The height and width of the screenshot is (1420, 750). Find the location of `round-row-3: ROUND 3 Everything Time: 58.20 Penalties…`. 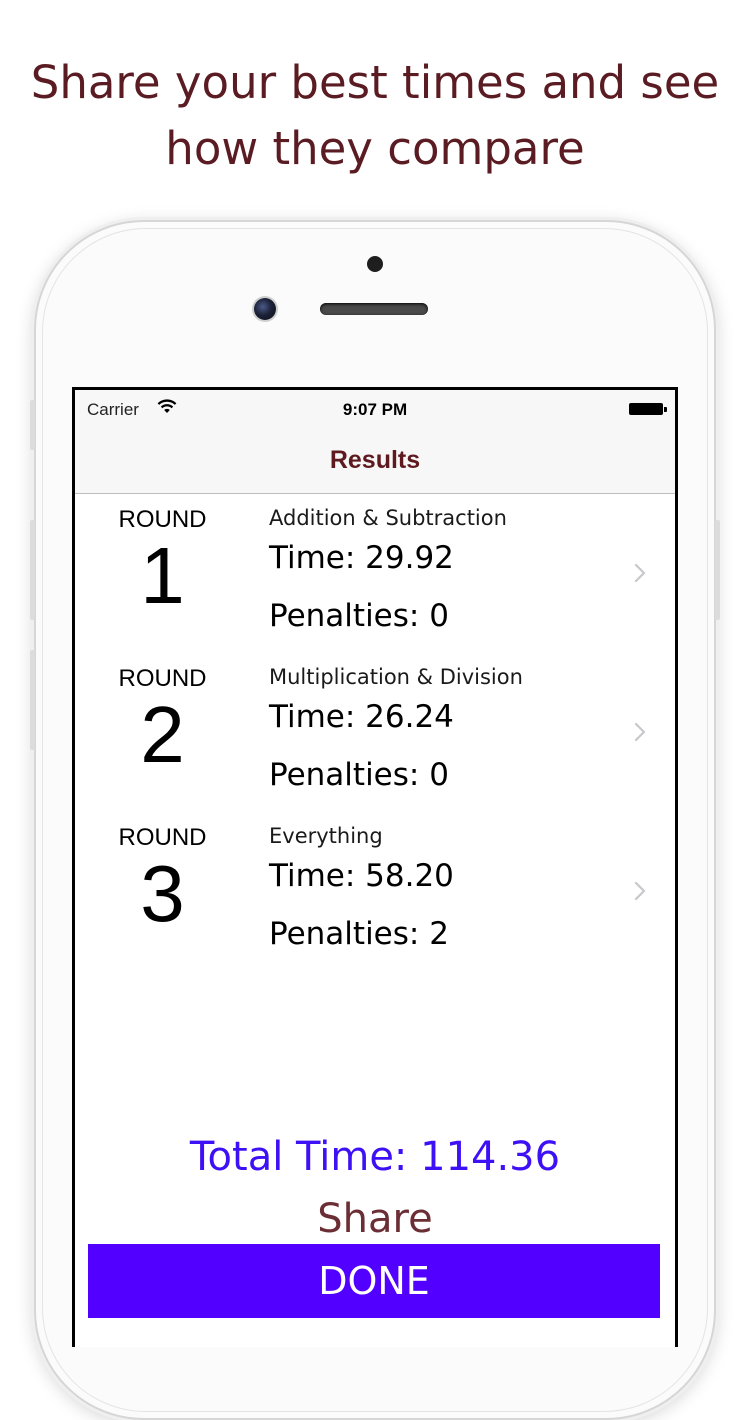

round-row-3: ROUND 3 Everything Time: 58.20 Penalties… is located at coordinates (375, 891).